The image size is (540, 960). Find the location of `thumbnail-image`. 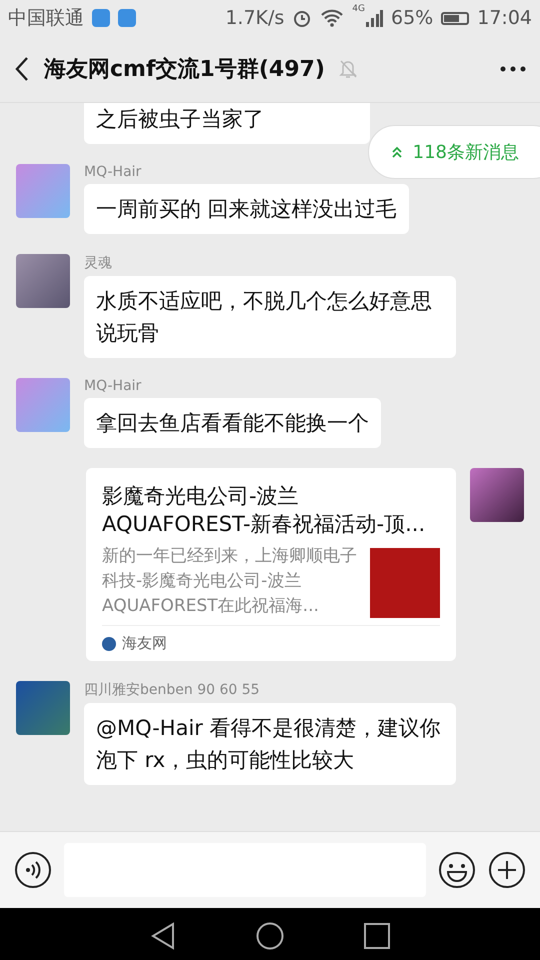

thumbnail-image is located at coordinates (405, 583).